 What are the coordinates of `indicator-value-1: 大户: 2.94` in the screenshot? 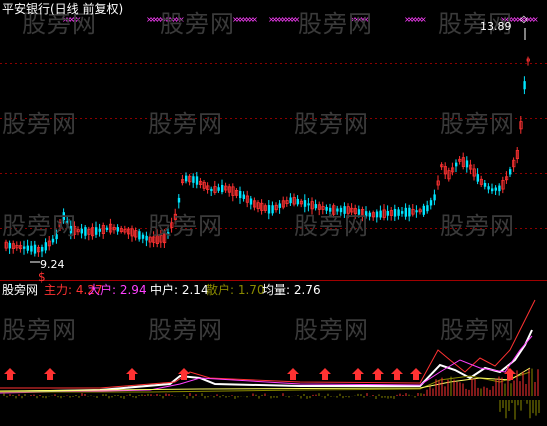 It's located at (117, 290).